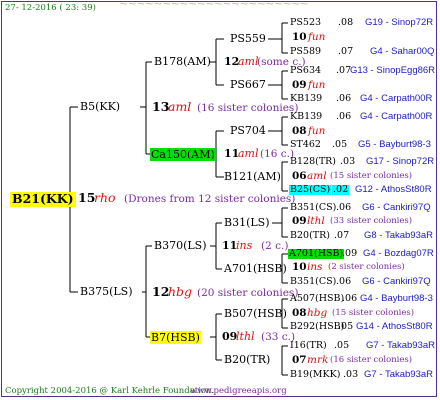 The height and width of the screenshot is (400, 440). Describe the element at coordinates (317, 176) in the screenshot. I see `g4-mark-10: aml` at that location.